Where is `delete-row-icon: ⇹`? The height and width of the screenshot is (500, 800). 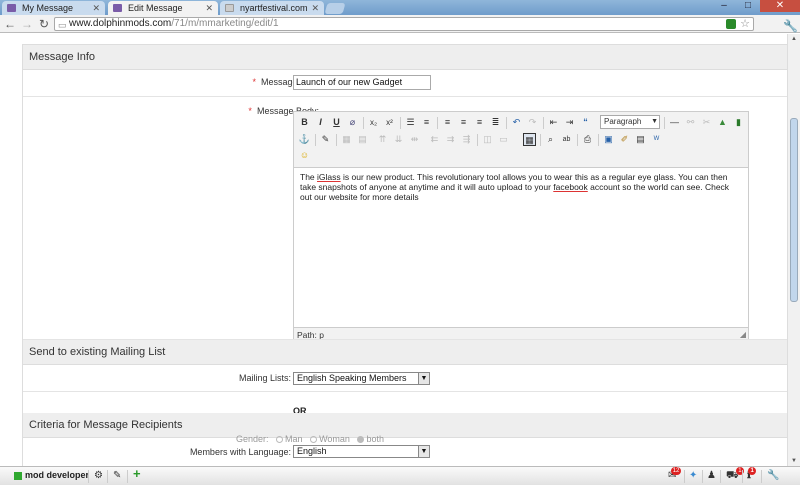
delete-row-icon: ⇹ is located at coordinates (414, 139).